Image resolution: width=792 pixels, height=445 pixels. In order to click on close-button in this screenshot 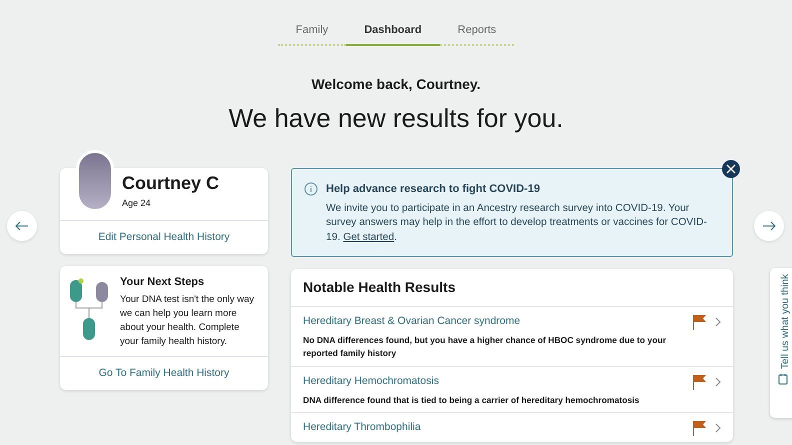, I will do `click(731, 169)`.